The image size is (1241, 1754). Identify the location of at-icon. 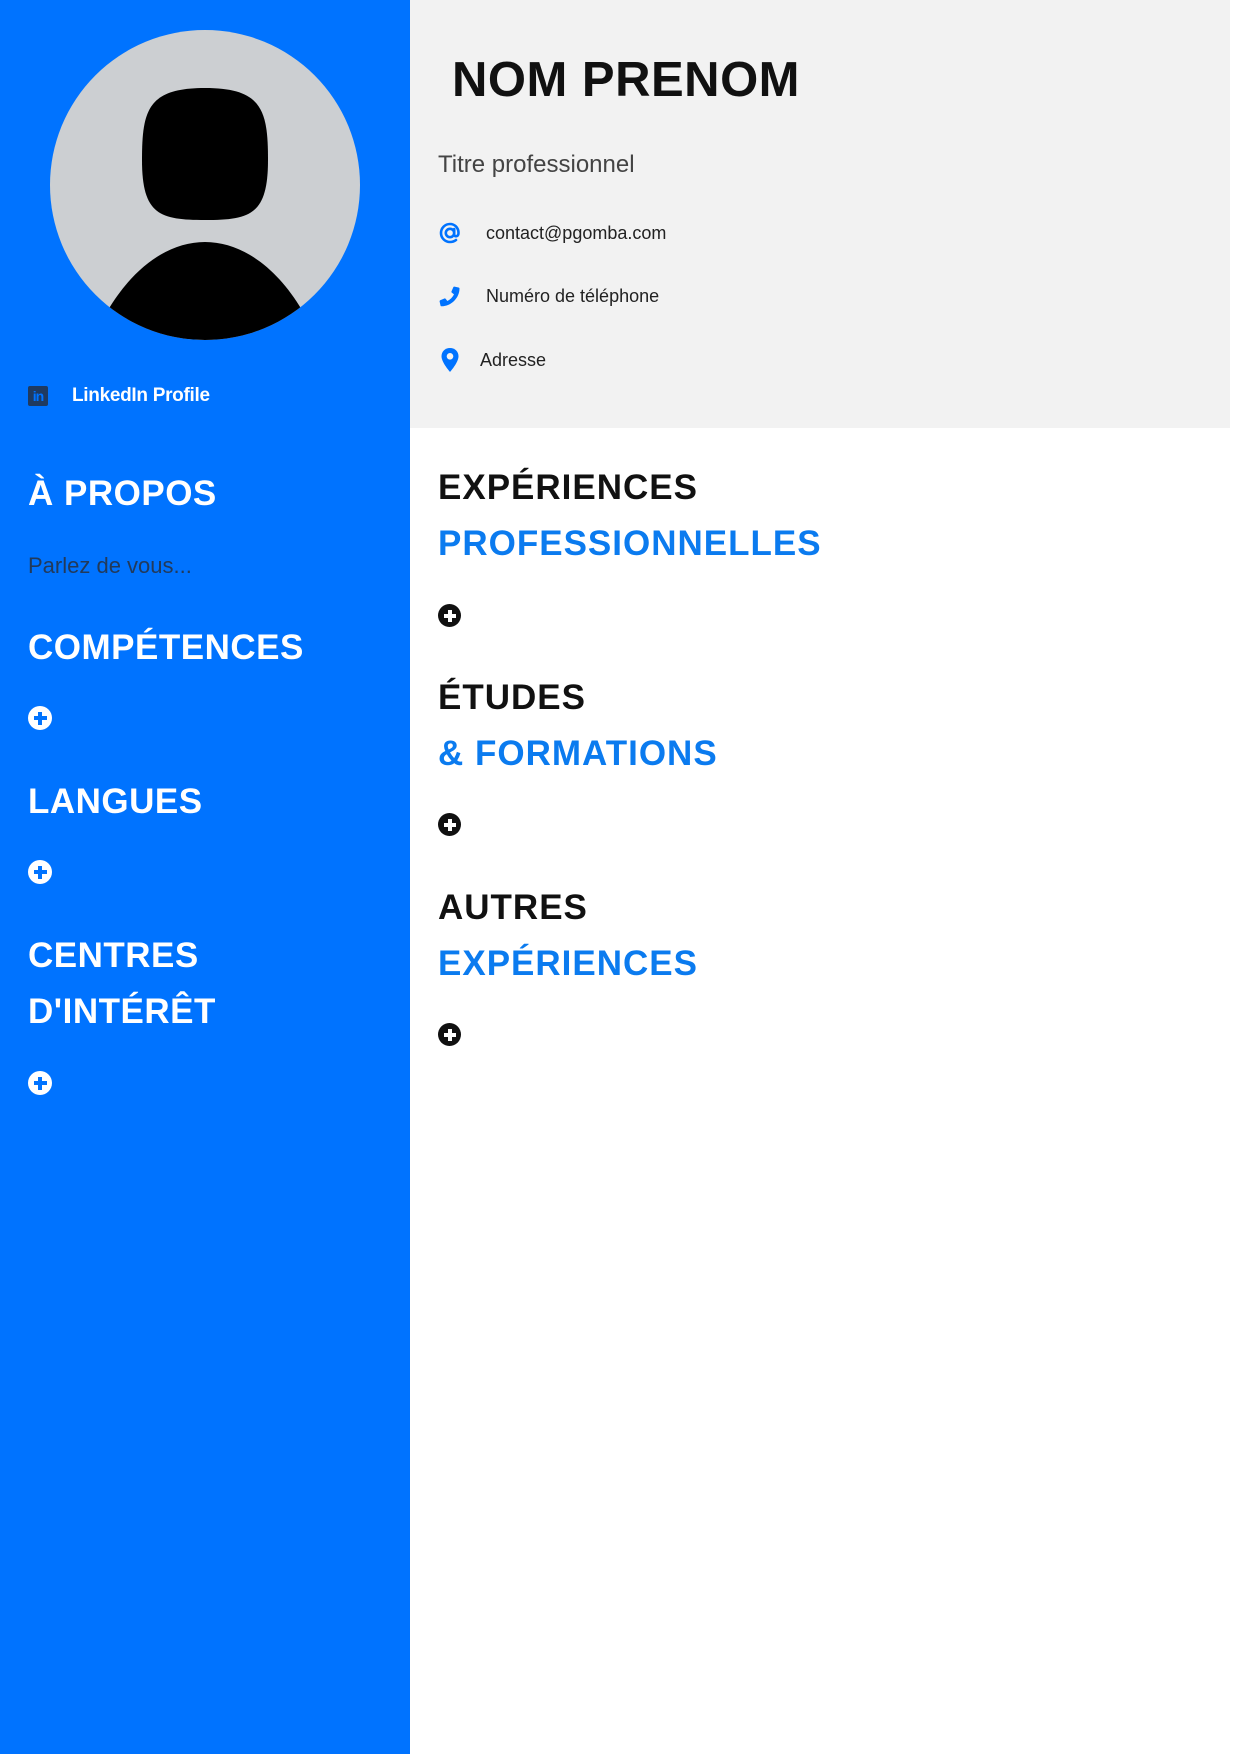
(450, 233).